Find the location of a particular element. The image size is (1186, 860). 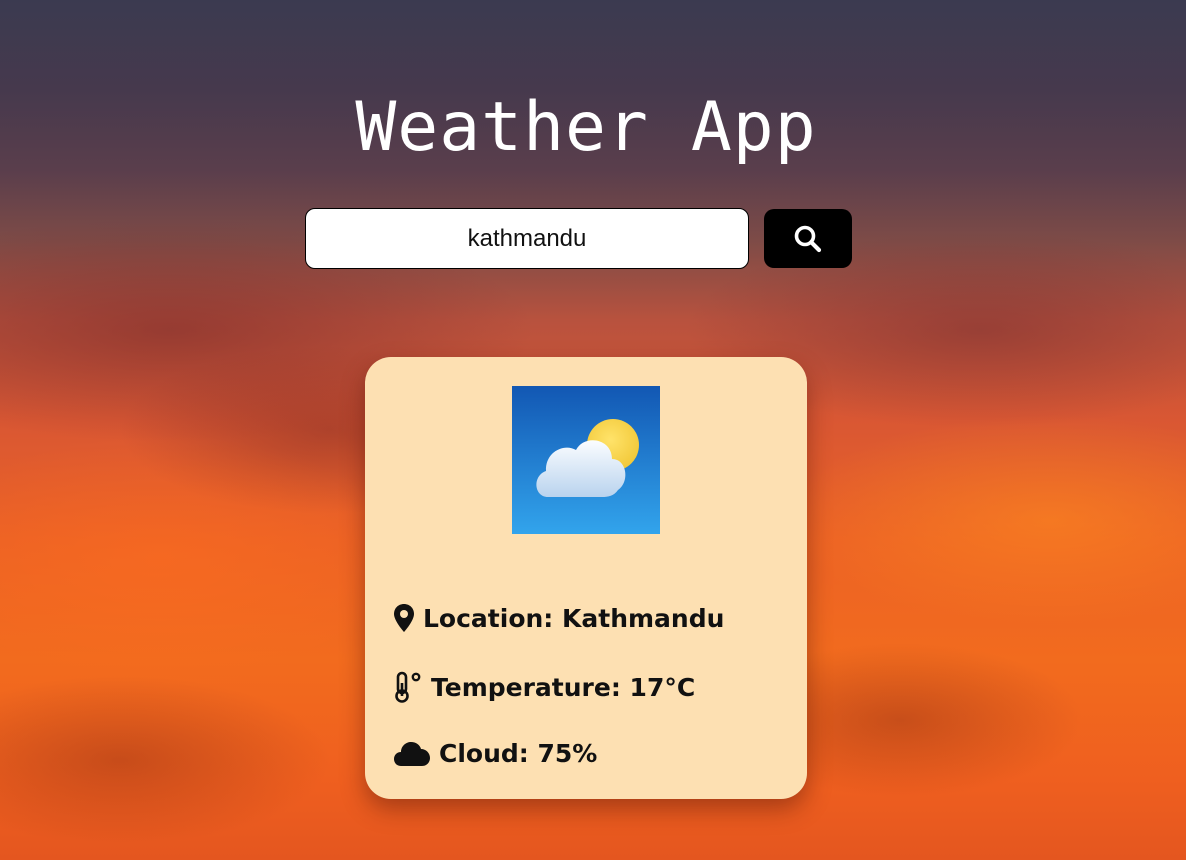

temperature-label: Temperature: is located at coordinates (526, 687).